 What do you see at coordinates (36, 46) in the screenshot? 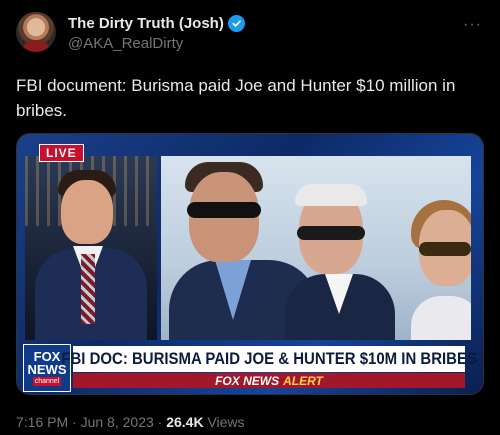
I see `avatar-shirt` at bounding box center [36, 46].